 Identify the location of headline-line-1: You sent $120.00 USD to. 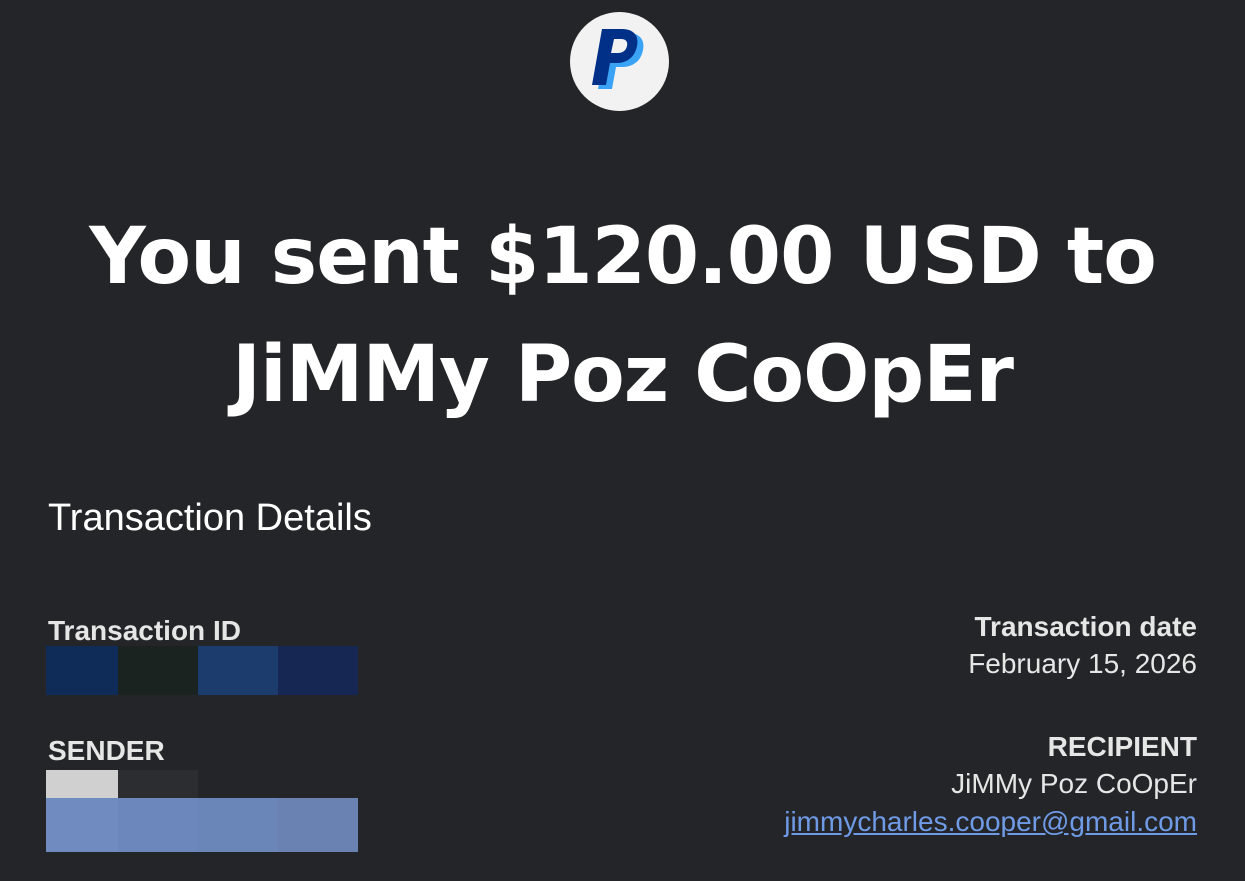
(623, 257).